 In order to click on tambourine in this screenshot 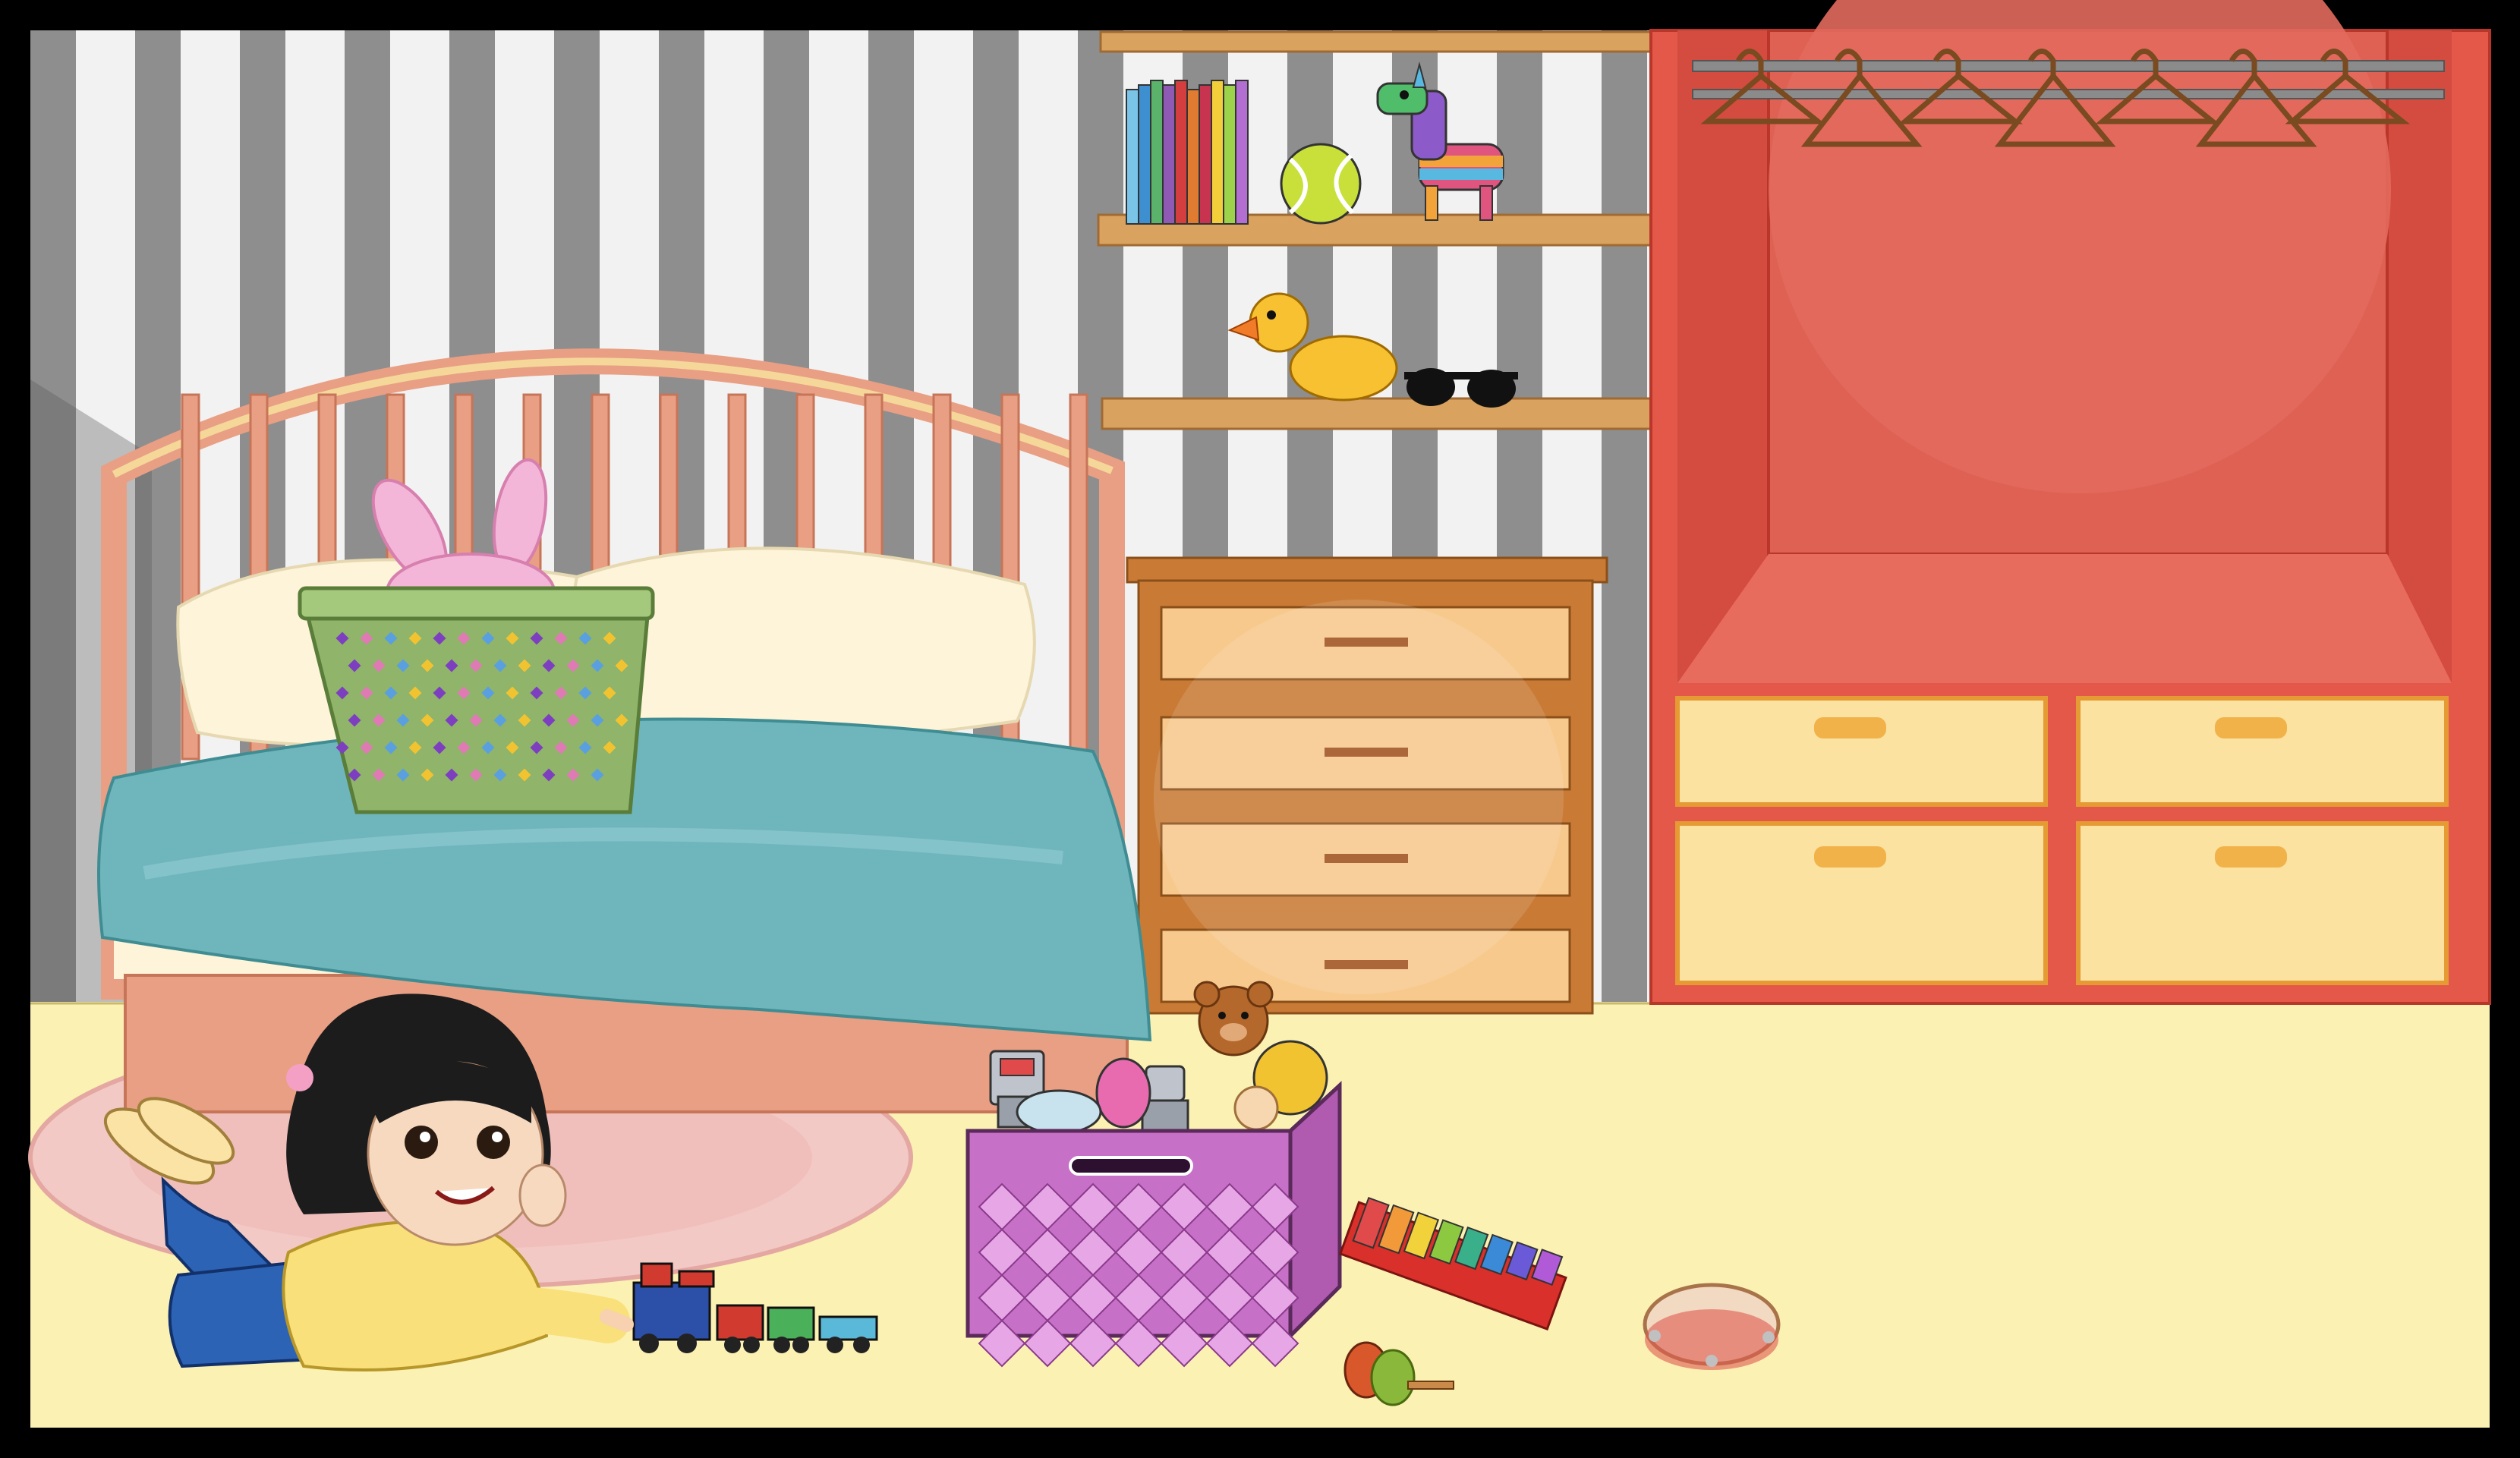, I will do `click(1712, 1326)`.